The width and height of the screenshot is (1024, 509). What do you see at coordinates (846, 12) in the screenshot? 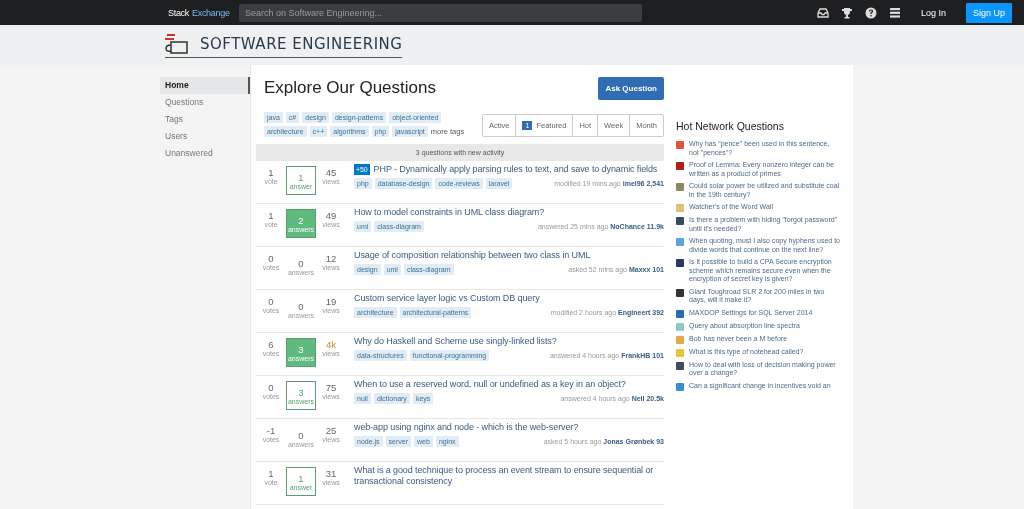
I see `trophy-icon` at bounding box center [846, 12].